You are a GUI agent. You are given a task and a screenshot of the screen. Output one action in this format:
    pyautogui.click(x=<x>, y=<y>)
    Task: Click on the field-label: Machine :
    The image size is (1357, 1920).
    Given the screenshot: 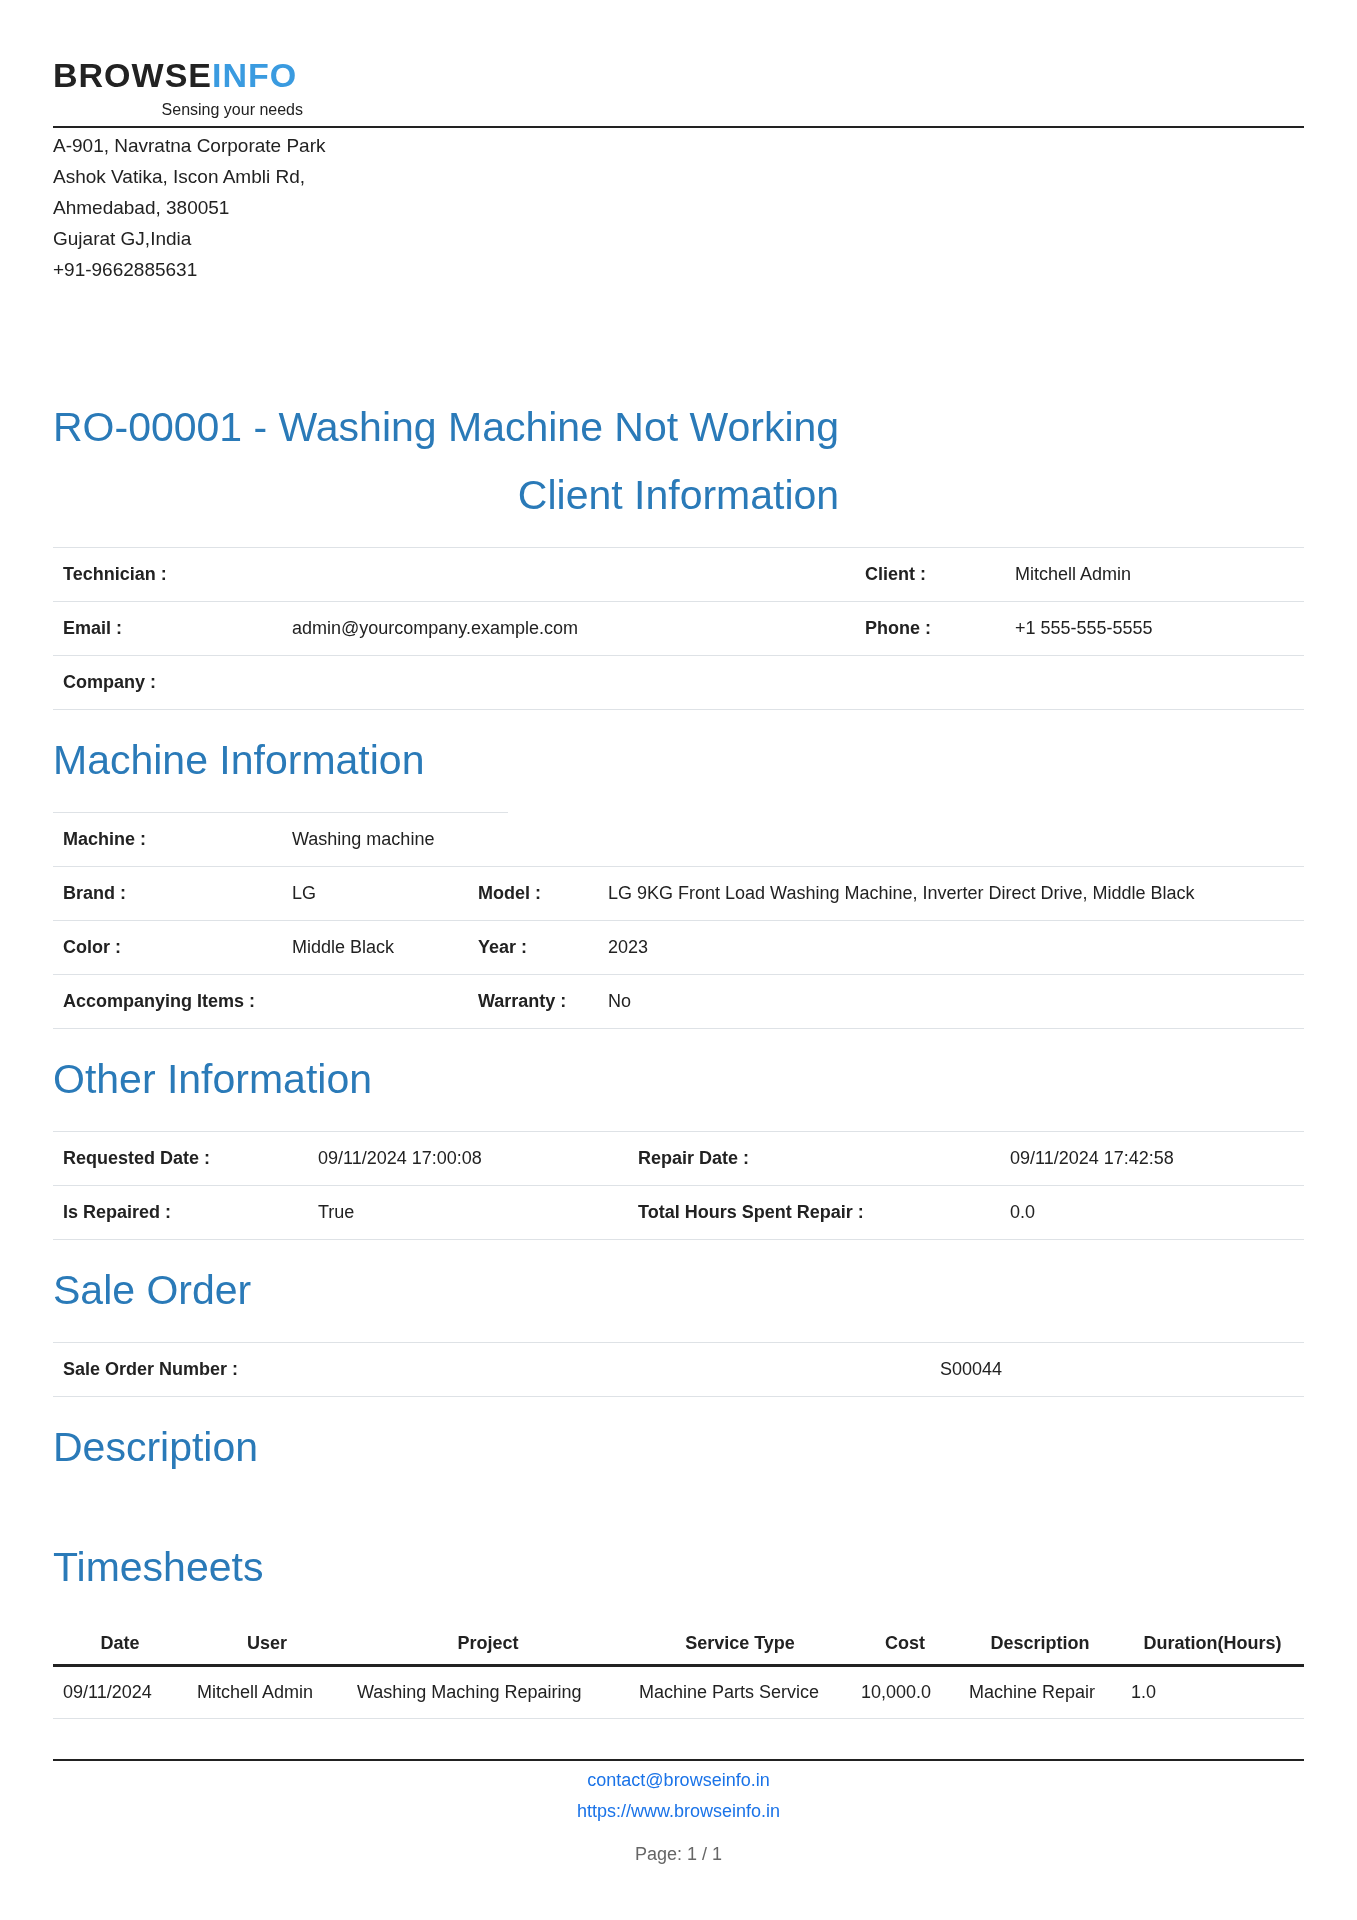 What is the action you would take?
    pyautogui.click(x=104, y=839)
    